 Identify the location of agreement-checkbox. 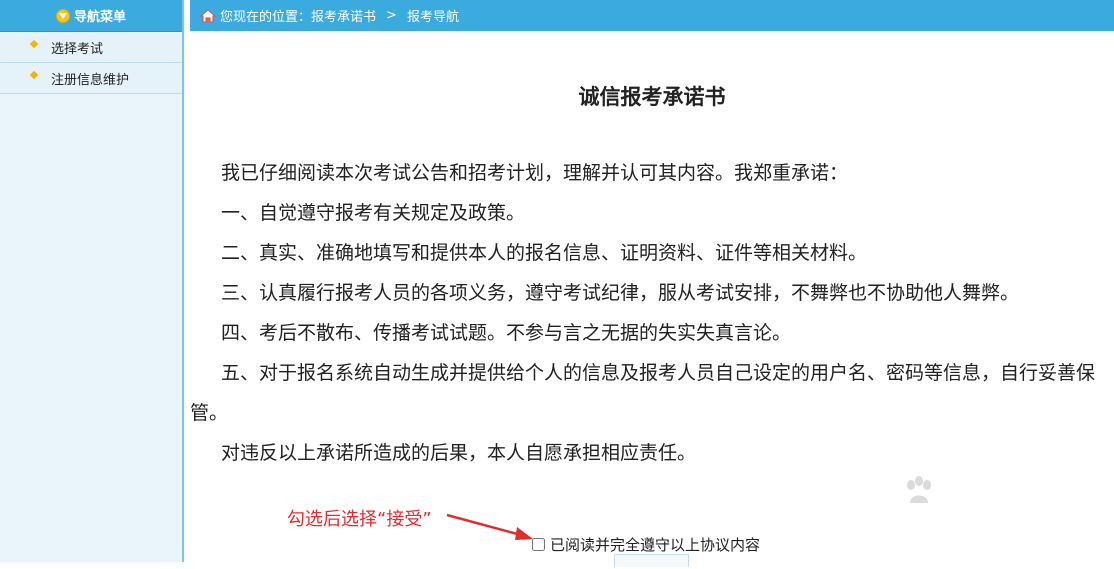
(538, 544).